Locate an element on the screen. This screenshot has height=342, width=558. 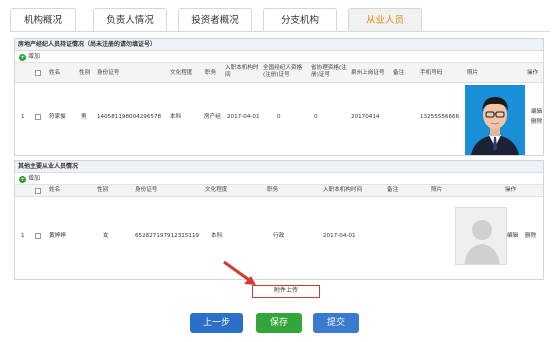
header-national-cert: 全国经纪人资格(注册)证号 is located at coordinates (283, 71).